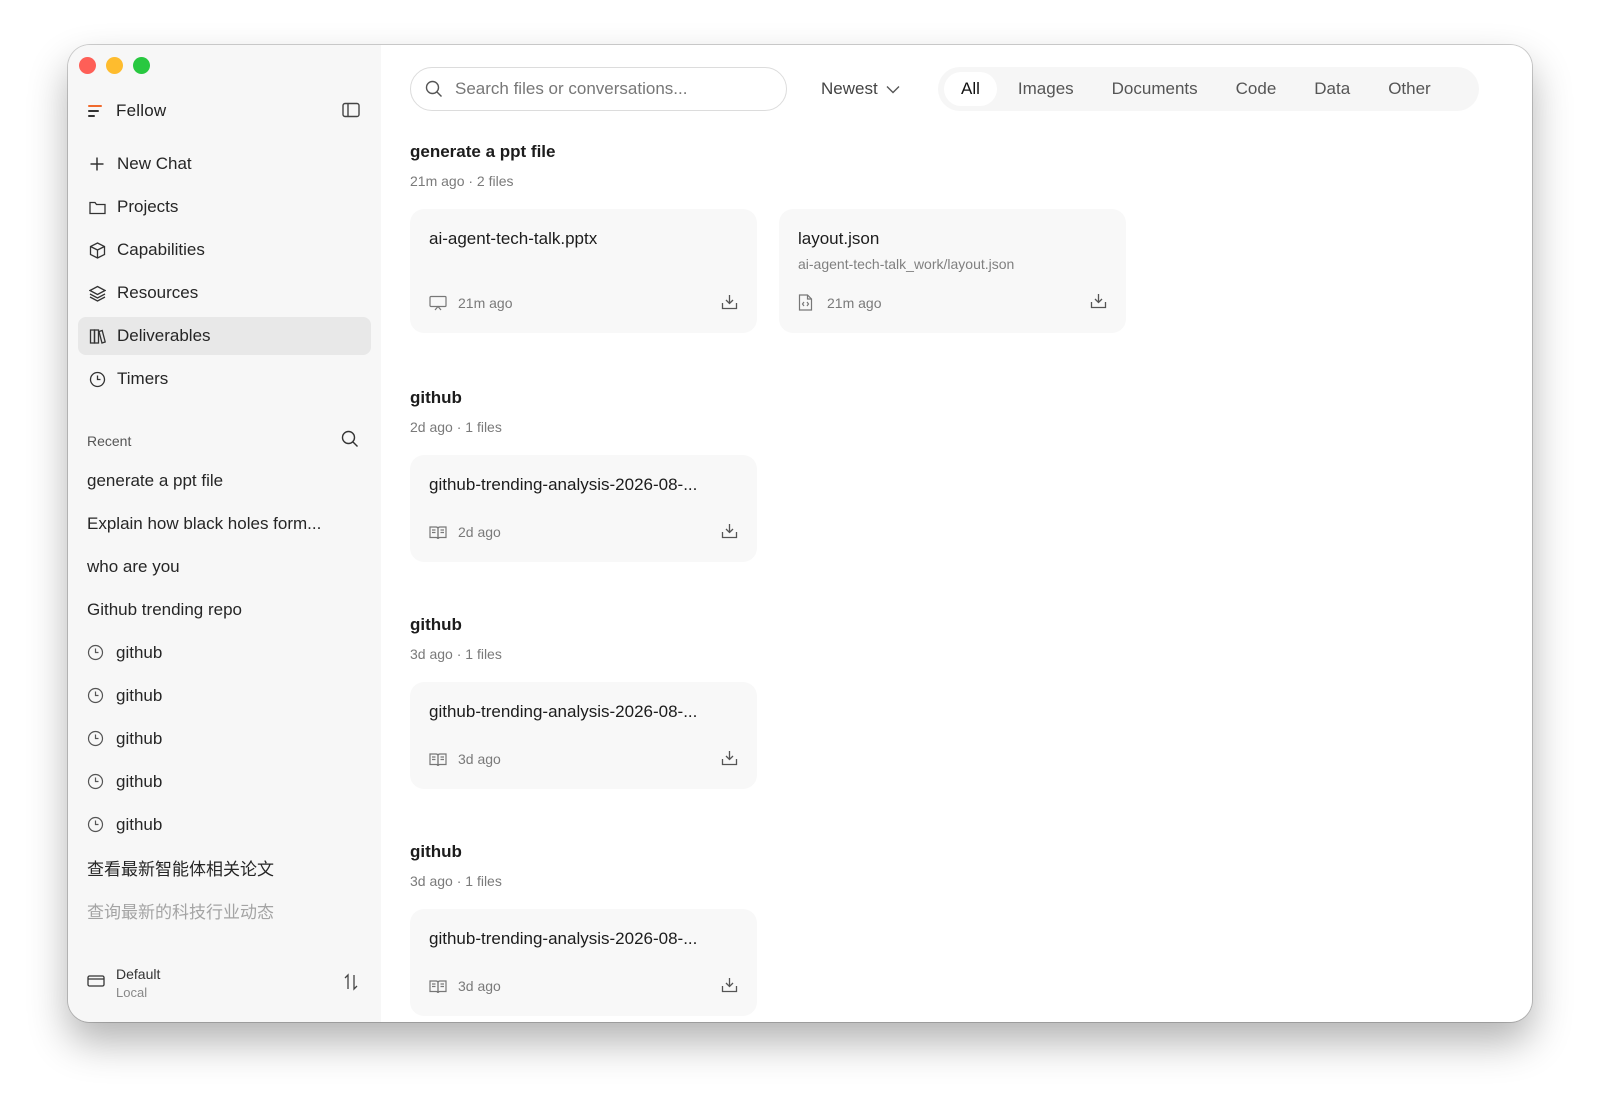  Describe the element at coordinates (1409, 89) in the screenshot. I see `filter-tab-other: Other` at that location.